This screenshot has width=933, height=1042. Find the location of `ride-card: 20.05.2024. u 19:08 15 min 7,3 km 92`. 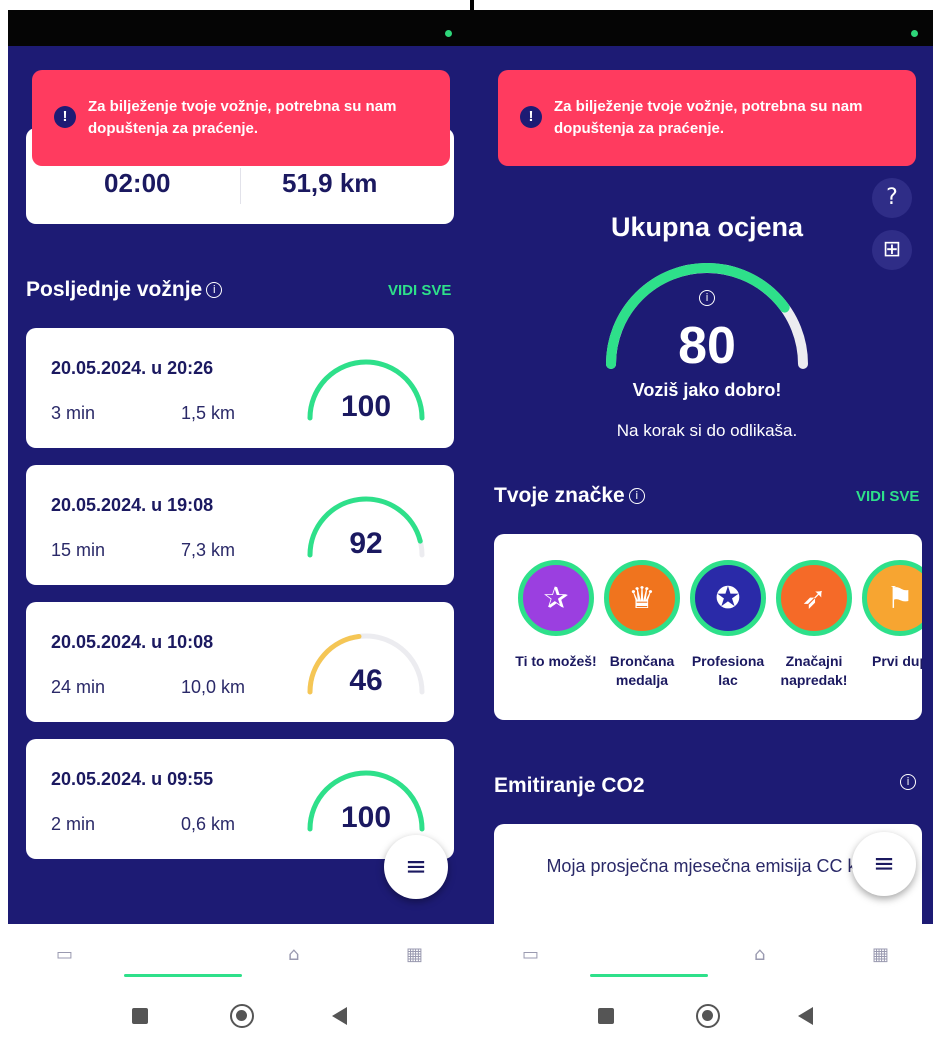

ride-card: 20.05.2024. u 19:08 15 min 7,3 km 92 is located at coordinates (240, 525).